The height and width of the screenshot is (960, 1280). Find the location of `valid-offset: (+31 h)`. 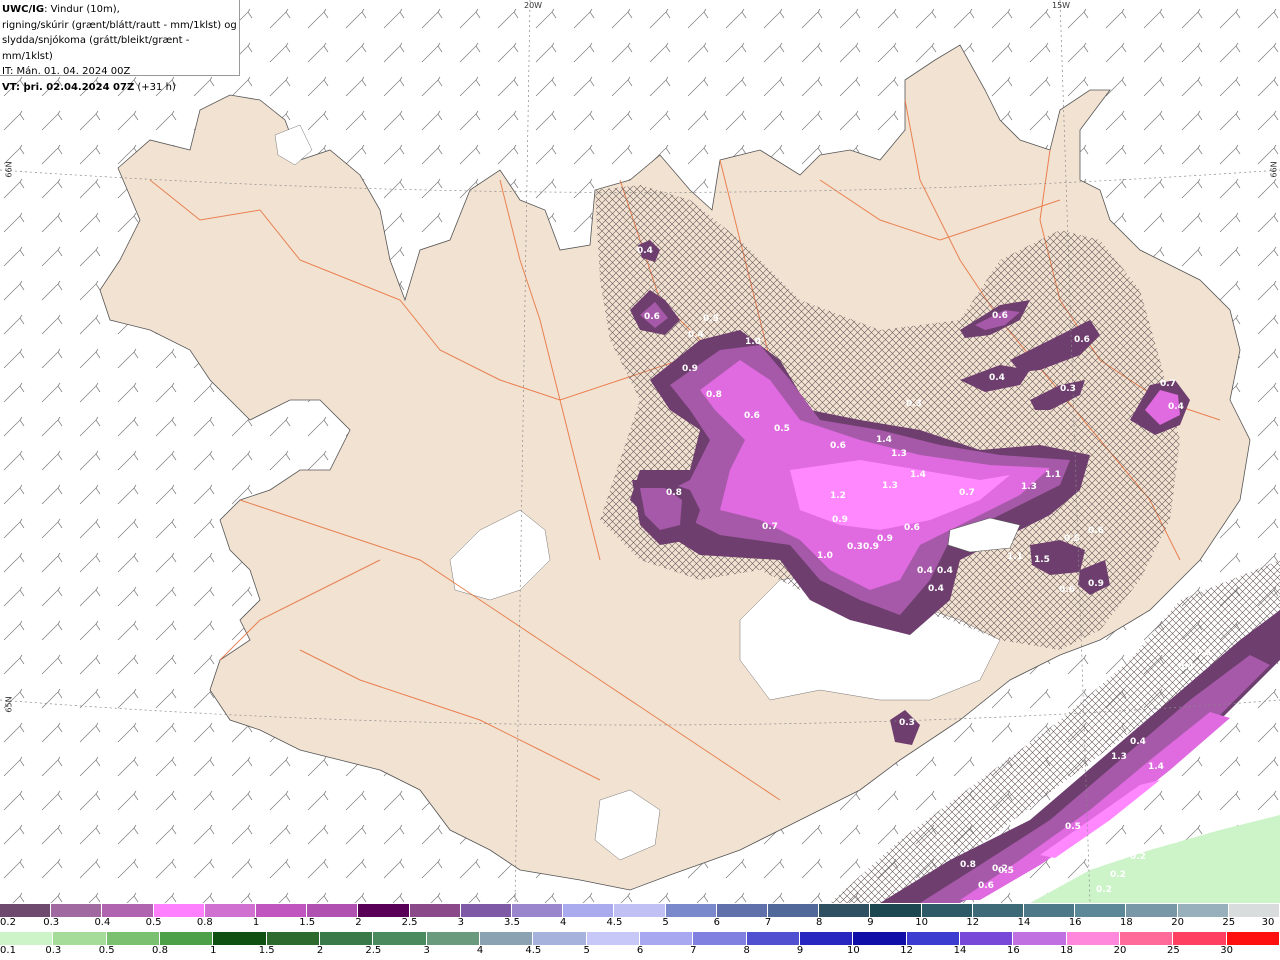

valid-offset: (+31 h) is located at coordinates (155, 87).